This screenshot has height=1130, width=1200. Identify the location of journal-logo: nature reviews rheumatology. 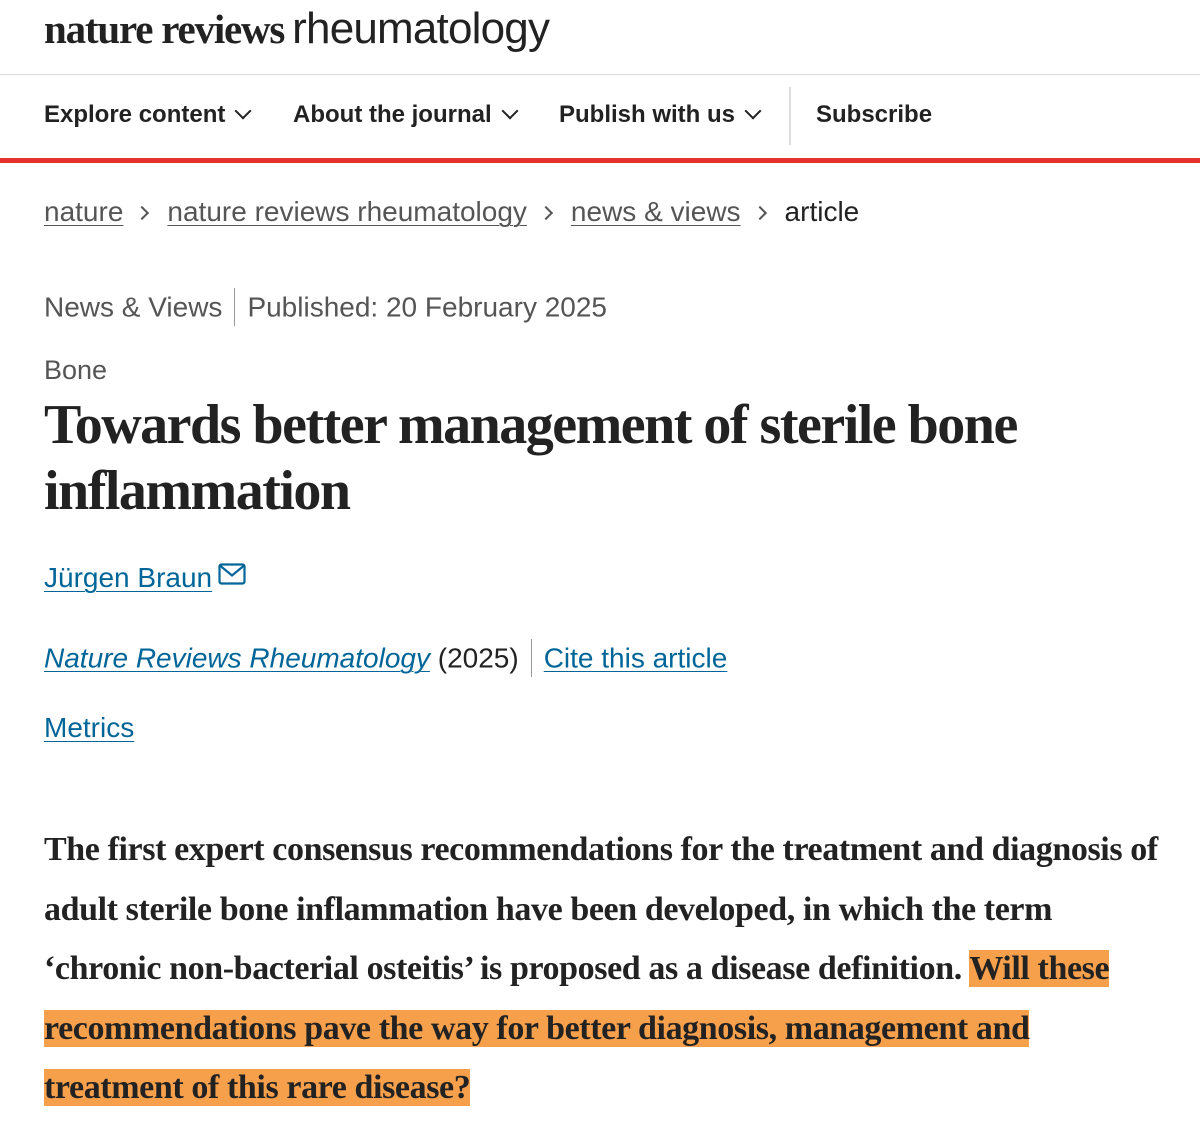
(297, 29).